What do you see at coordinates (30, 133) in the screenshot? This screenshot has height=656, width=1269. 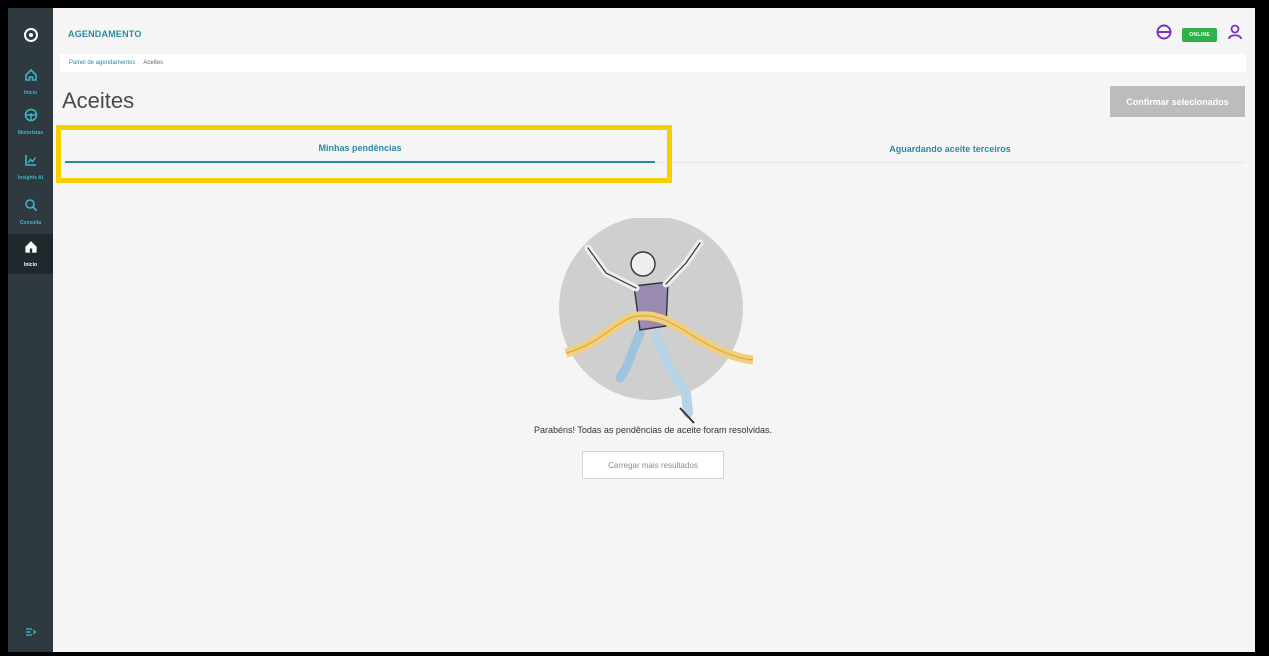 I see `sidebar-item-label: Motoristas` at bounding box center [30, 133].